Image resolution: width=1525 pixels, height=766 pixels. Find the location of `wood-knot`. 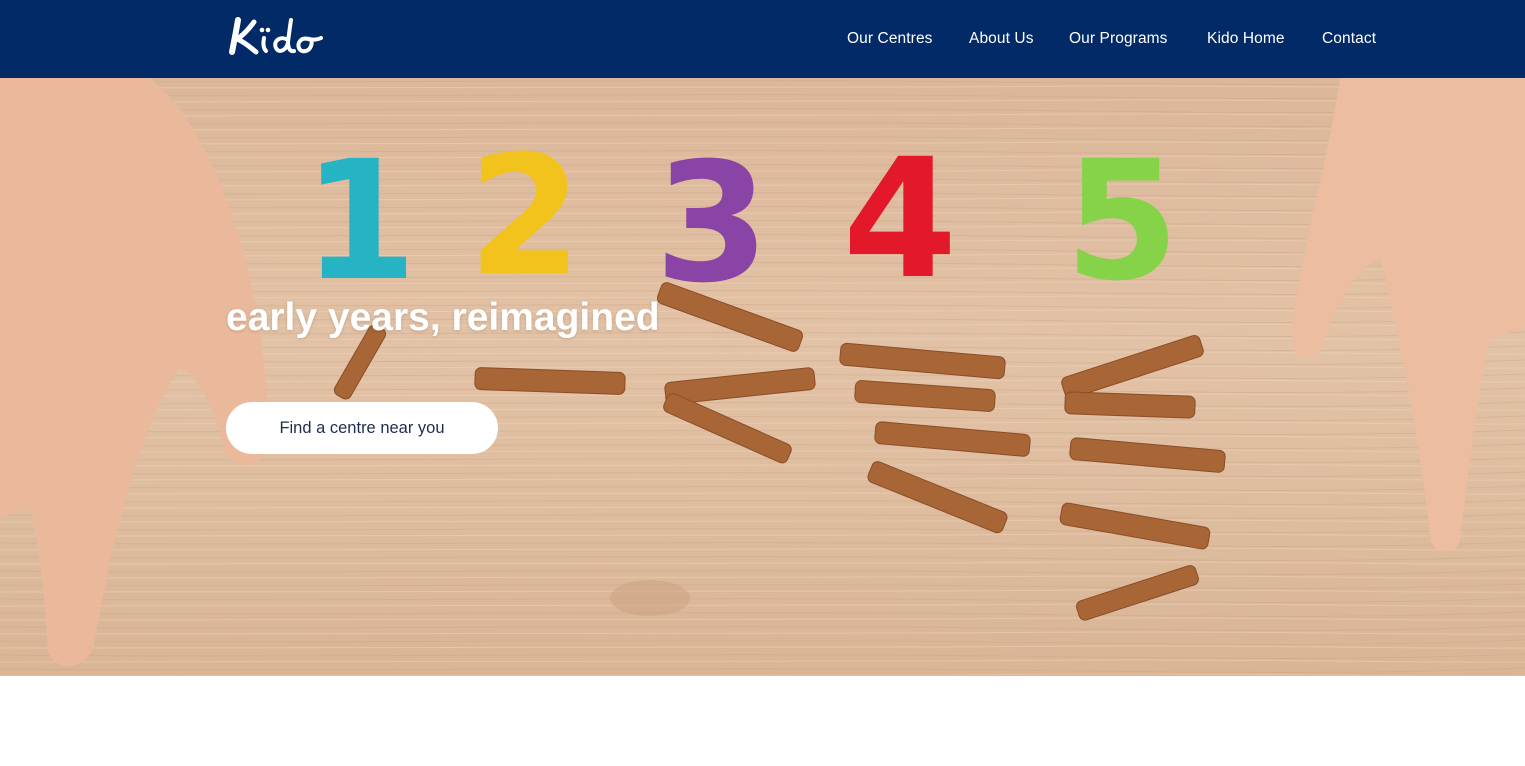

wood-knot is located at coordinates (650, 598).